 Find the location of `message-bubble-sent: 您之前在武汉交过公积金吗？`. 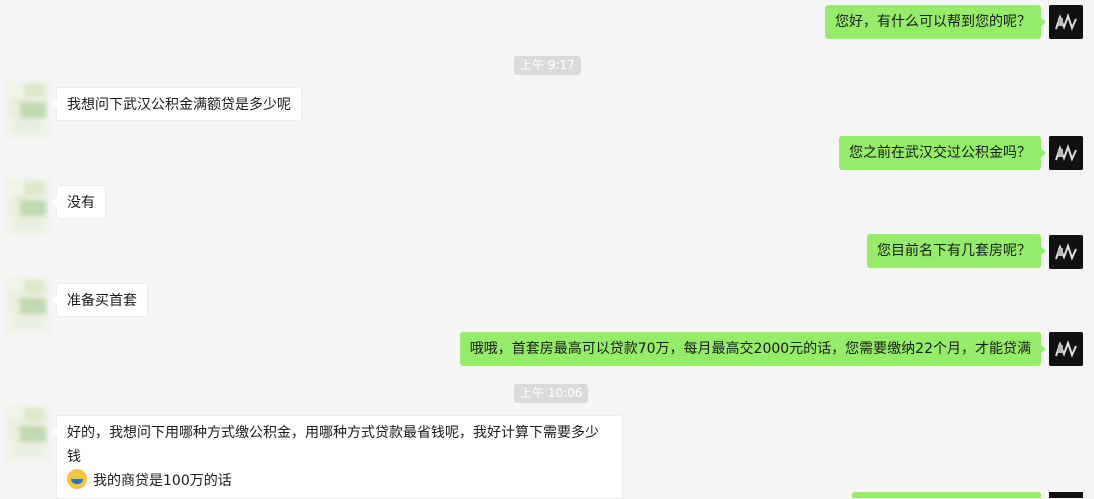

message-bubble-sent: 您之前在武汉交过公积金吗？ is located at coordinates (942, 153).